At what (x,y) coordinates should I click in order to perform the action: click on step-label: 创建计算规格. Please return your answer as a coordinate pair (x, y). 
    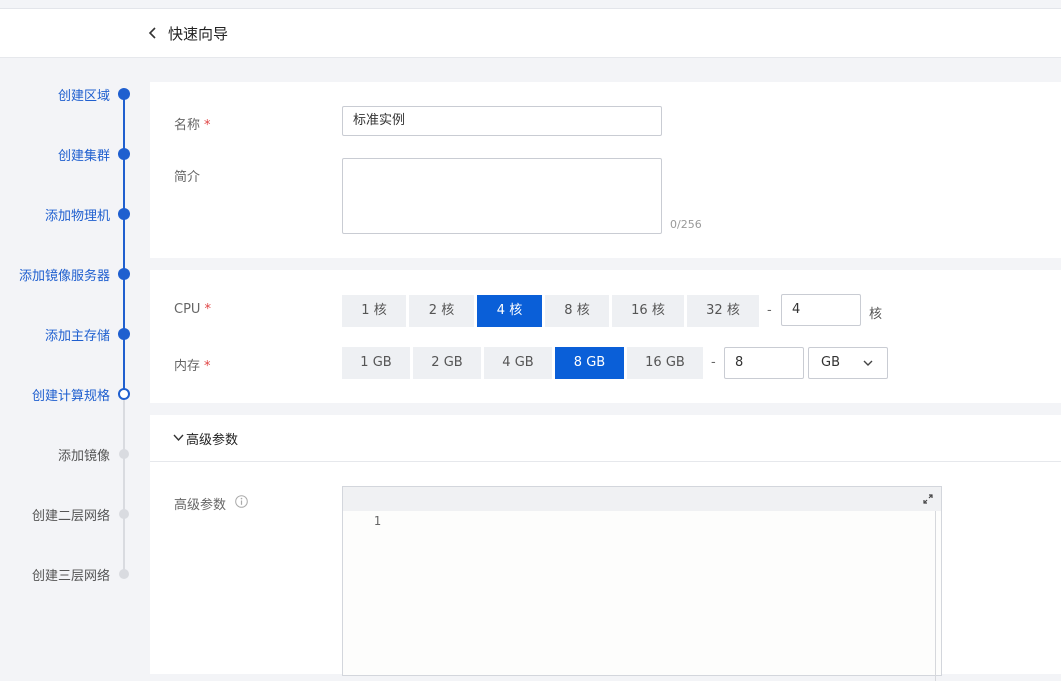
    Looking at the image, I should click on (70, 396).